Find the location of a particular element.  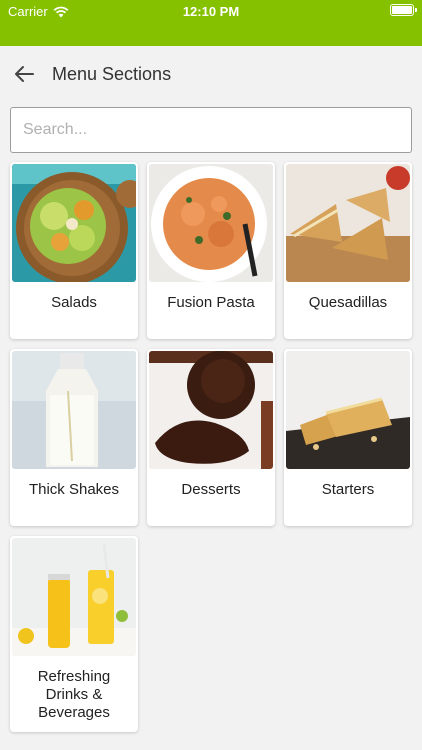

menu-card-label: Refreshing Drinks & Beverages is located at coordinates (74, 694).